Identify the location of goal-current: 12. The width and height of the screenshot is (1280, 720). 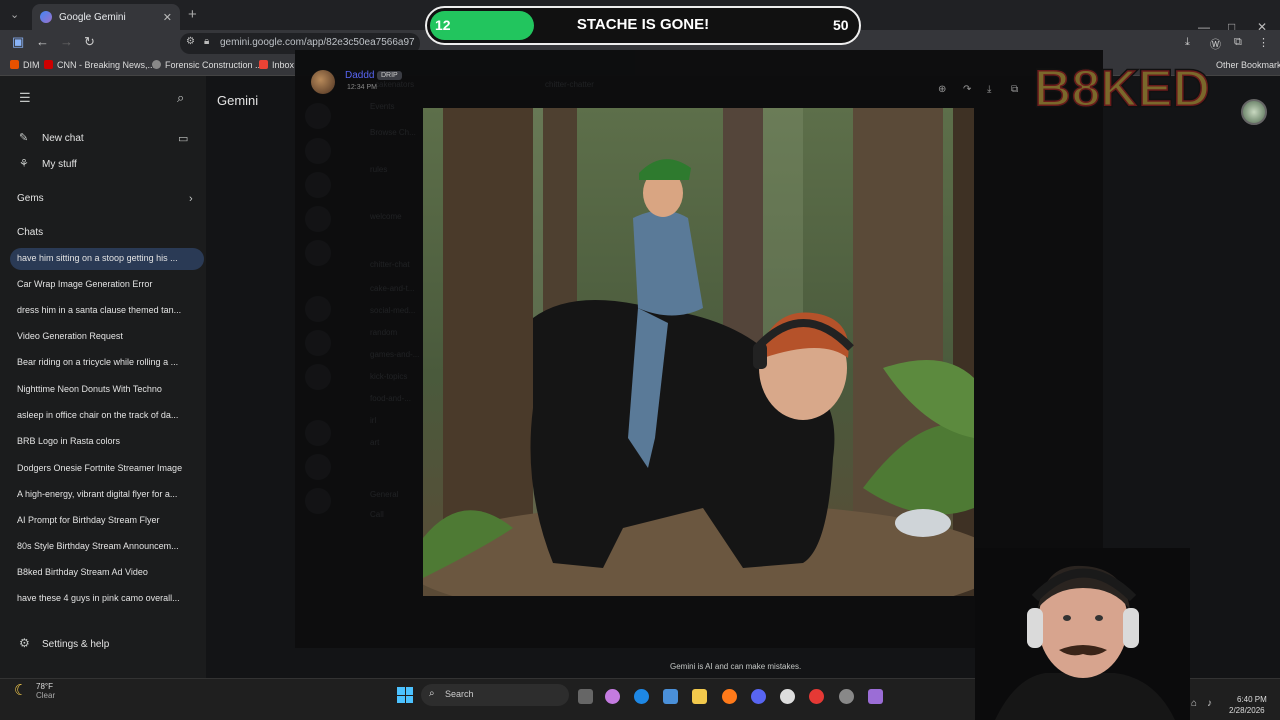
(443, 25).